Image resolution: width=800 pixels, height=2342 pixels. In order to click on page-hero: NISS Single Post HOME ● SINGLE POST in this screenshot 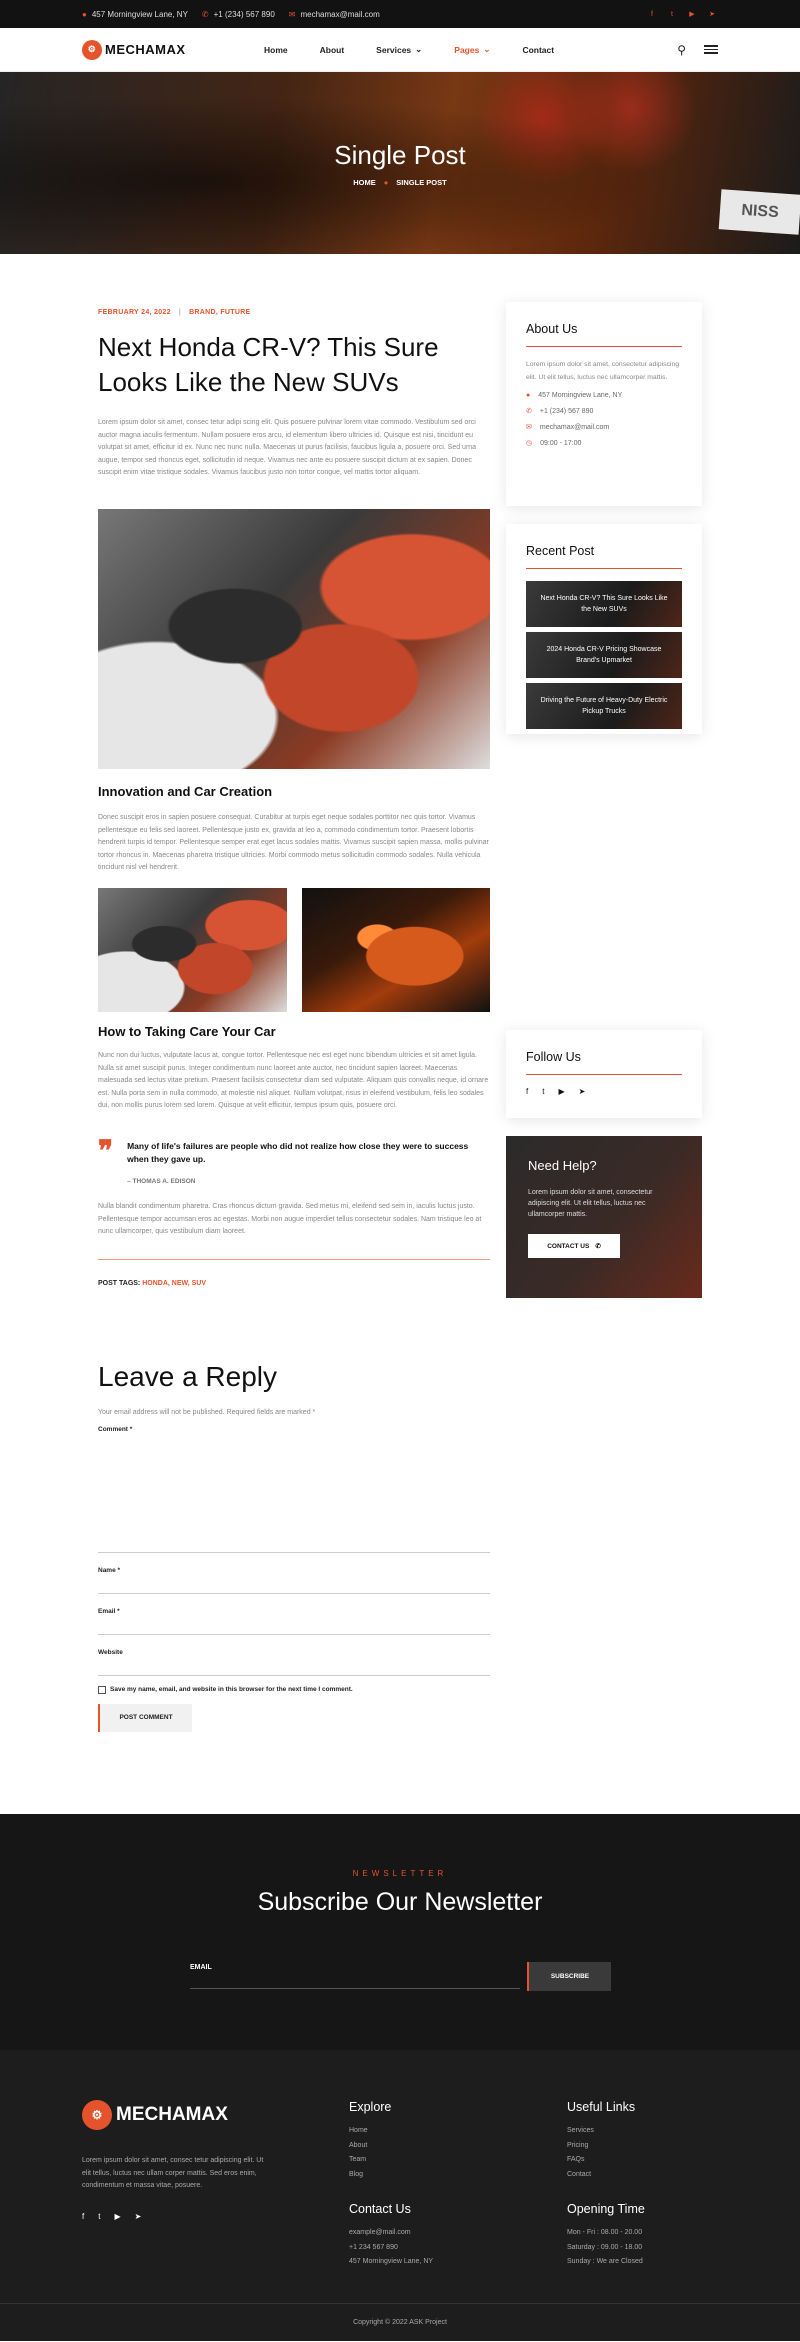, I will do `click(400, 163)`.